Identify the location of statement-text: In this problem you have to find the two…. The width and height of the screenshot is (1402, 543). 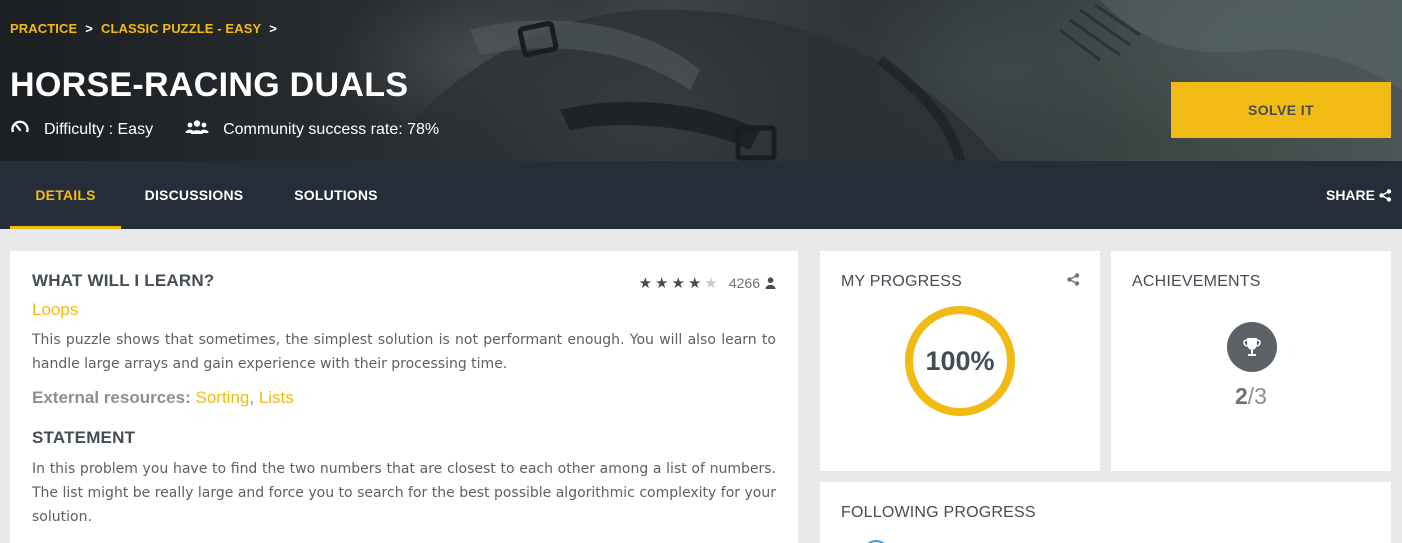
(404, 493).